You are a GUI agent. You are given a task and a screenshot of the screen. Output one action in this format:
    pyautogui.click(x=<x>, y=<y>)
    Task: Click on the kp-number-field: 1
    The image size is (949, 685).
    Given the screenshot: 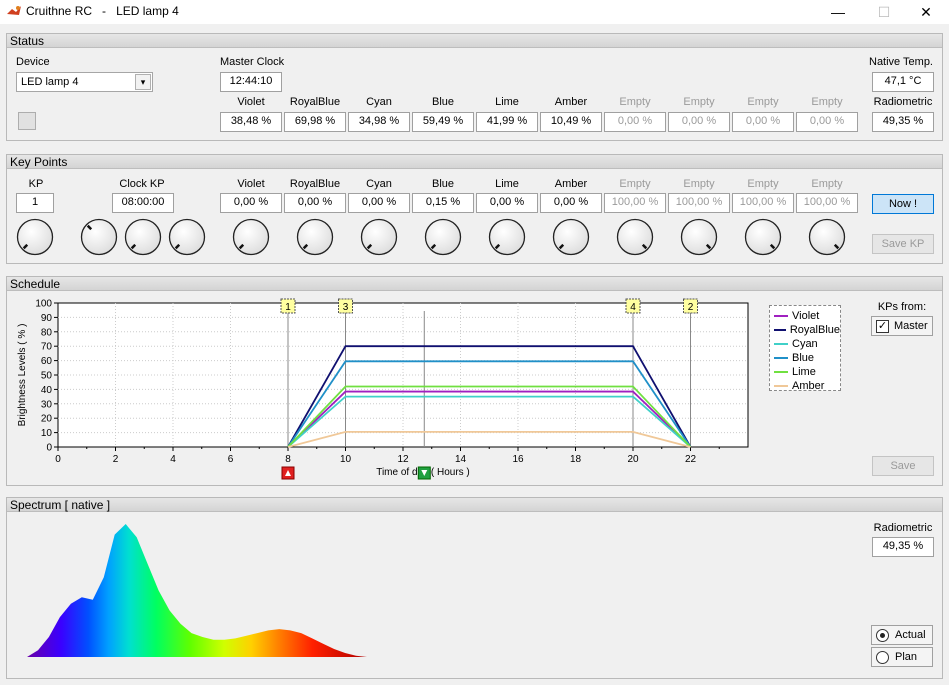 What is the action you would take?
    pyautogui.click(x=35, y=203)
    